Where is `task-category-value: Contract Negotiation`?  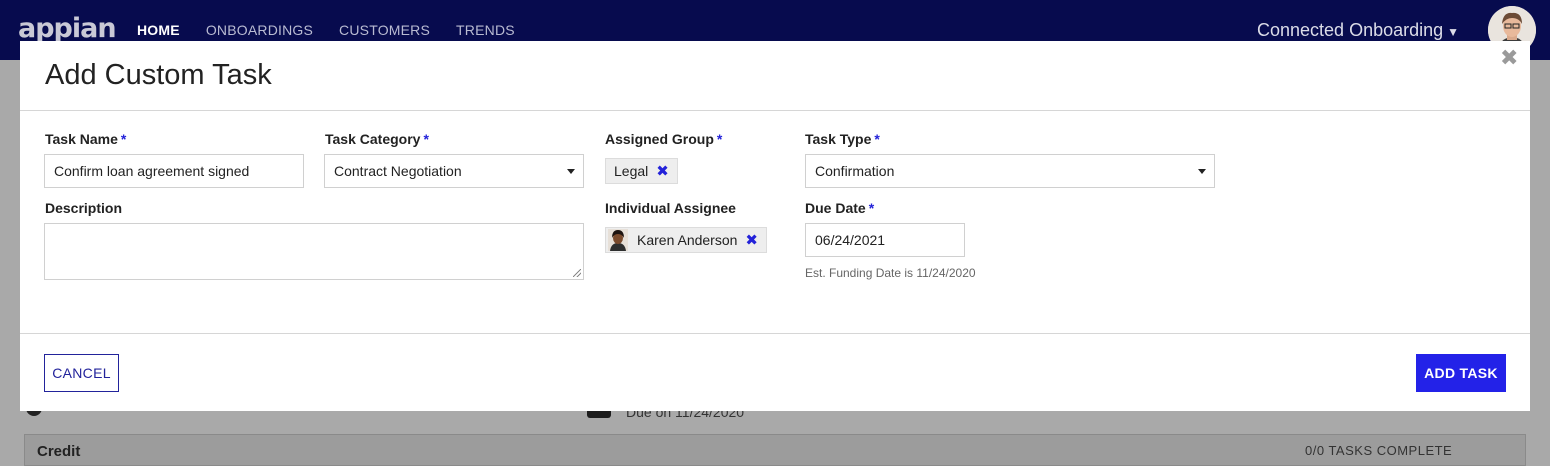 task-category-value: Contract Negotiation is located at coordinates (398, 171).